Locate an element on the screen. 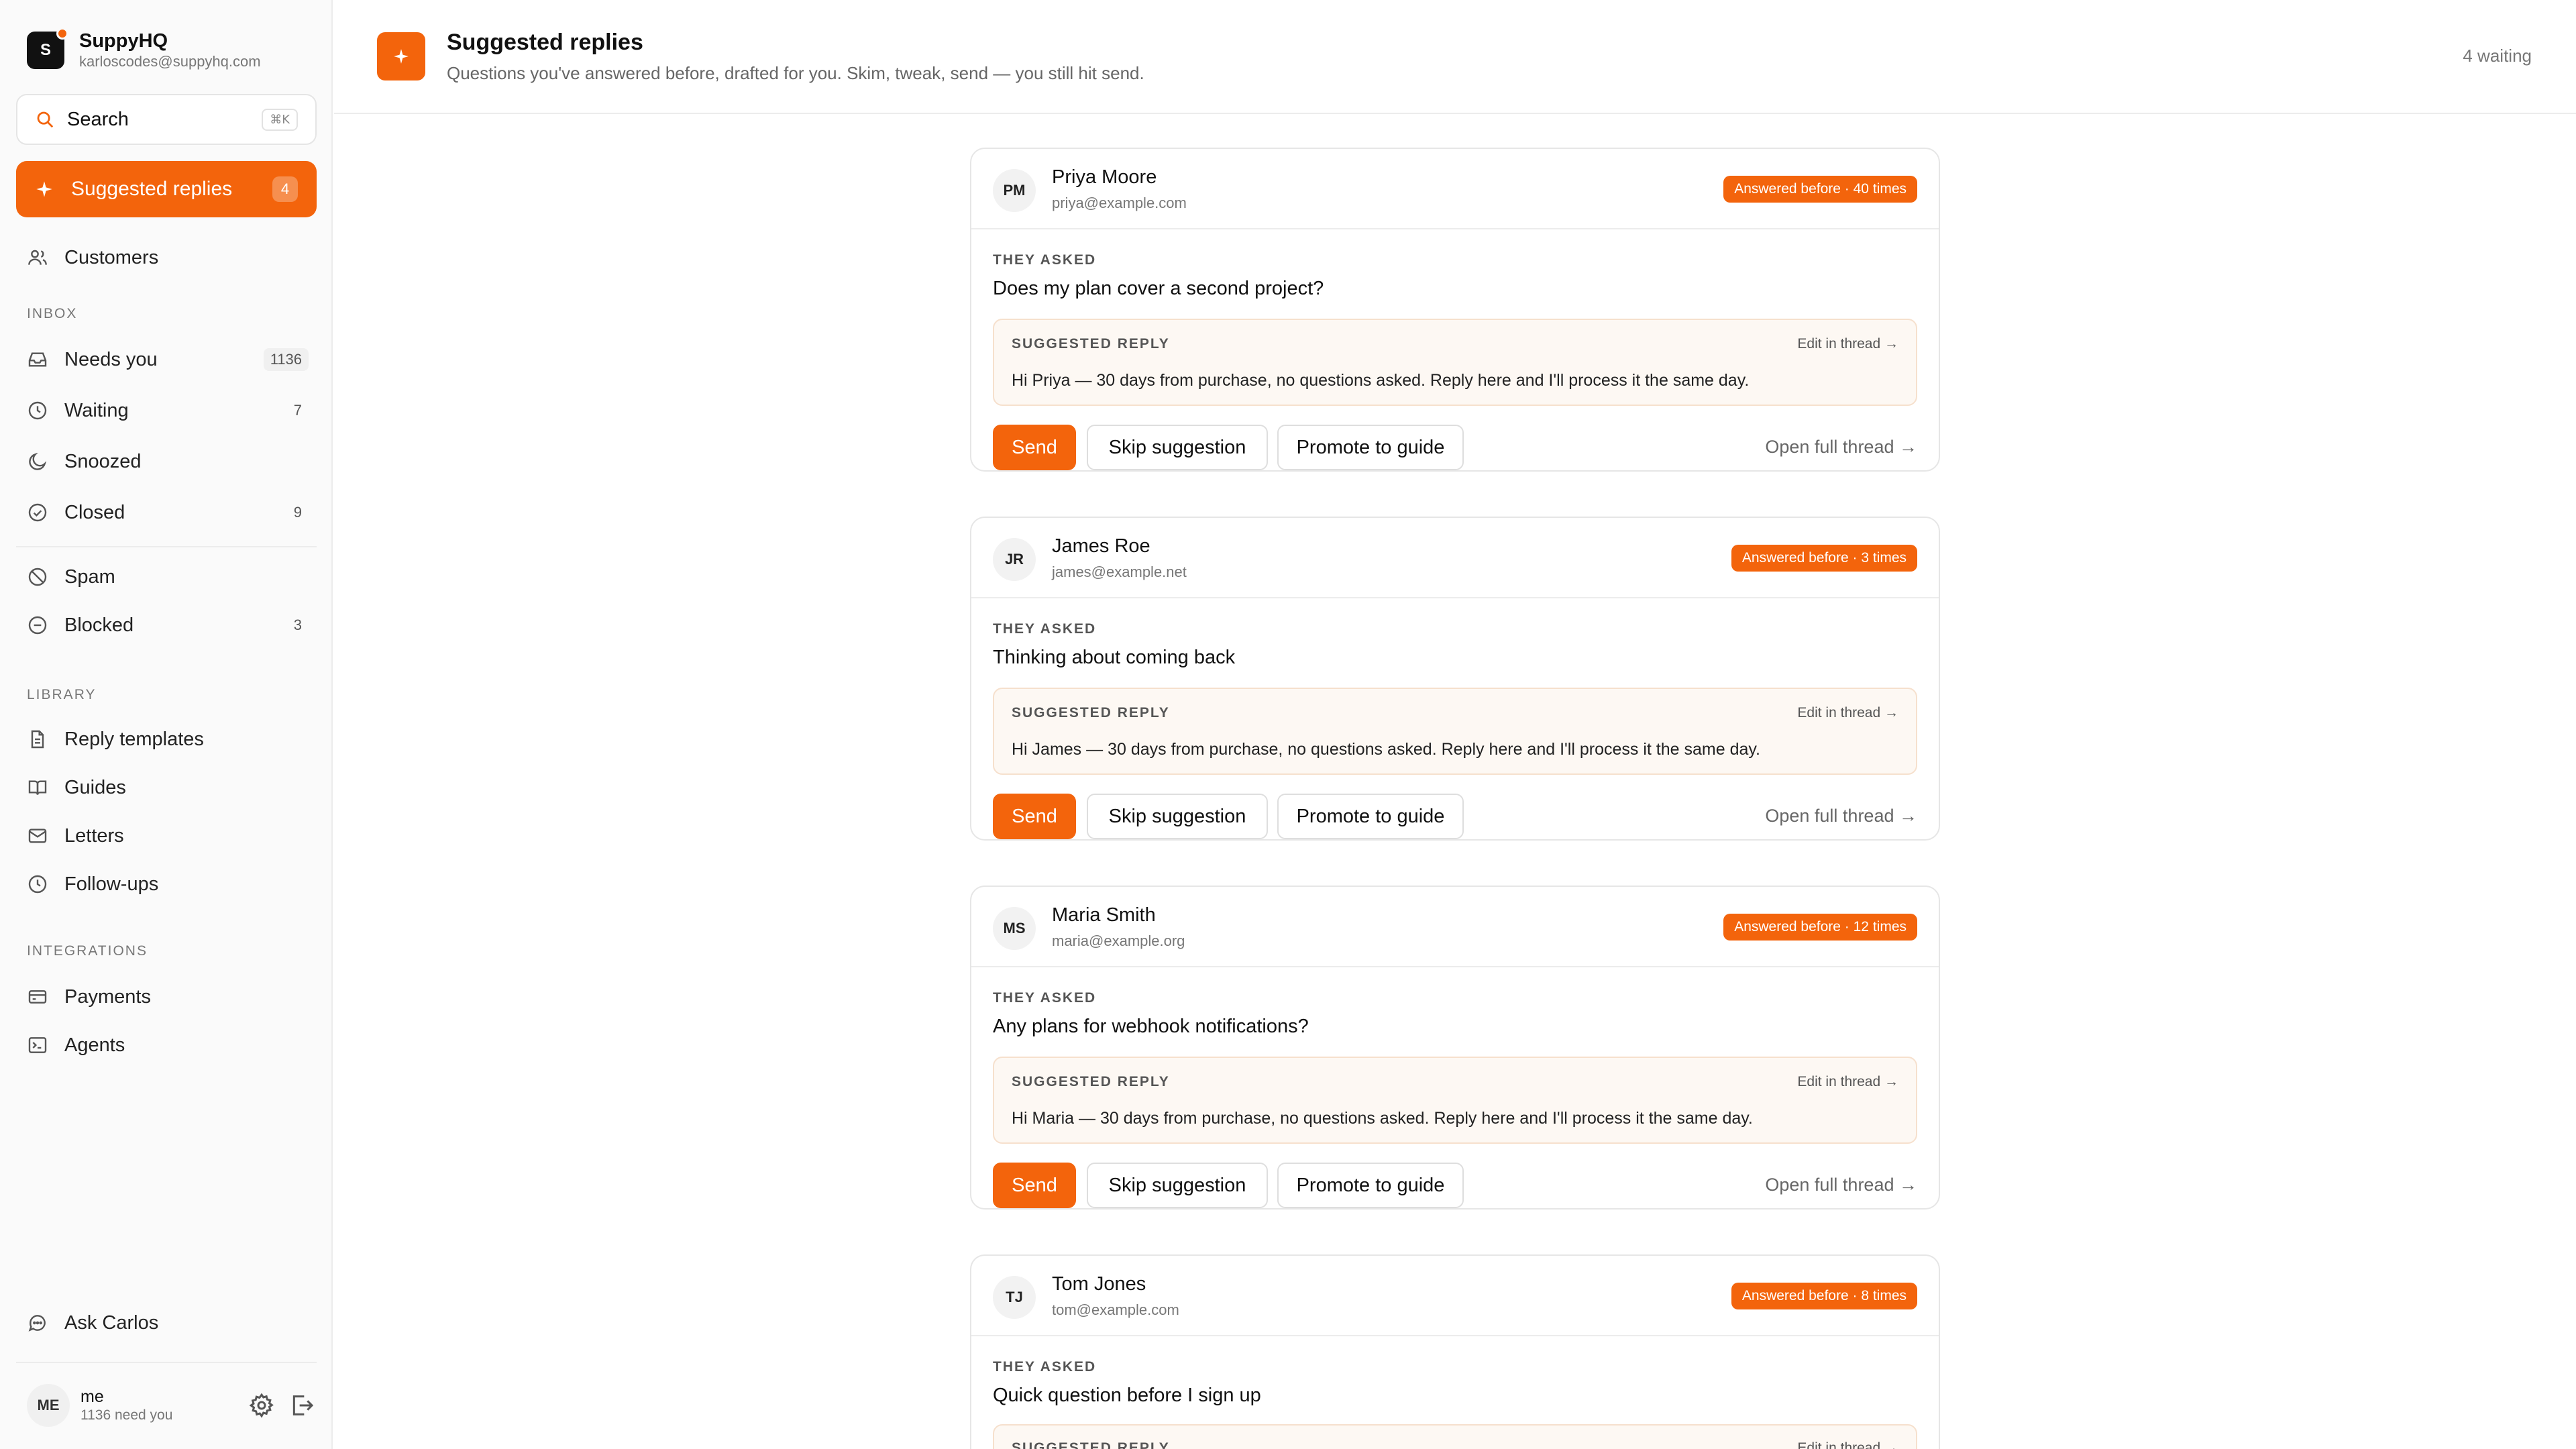 This screenshot has width=2576, height=1449. sidebar-item-blocked: Blocked 3 is located at coordinates (168, 625).